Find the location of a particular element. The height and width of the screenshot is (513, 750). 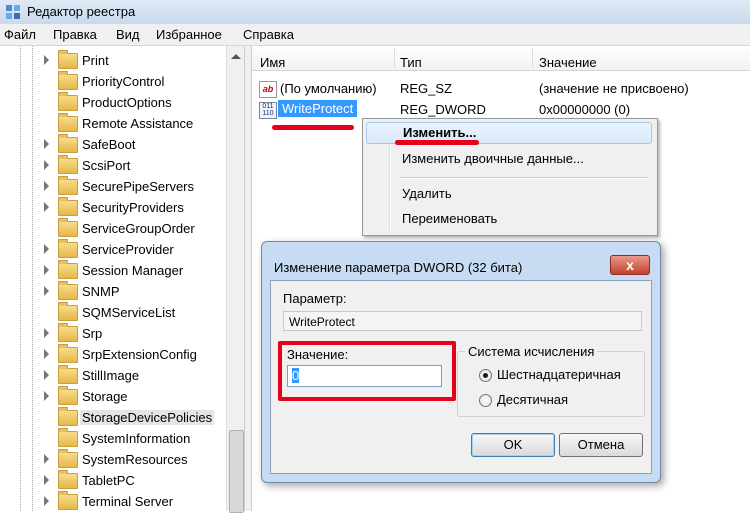

tree-item-label: TabletPC is located at coordinates (108, 480).